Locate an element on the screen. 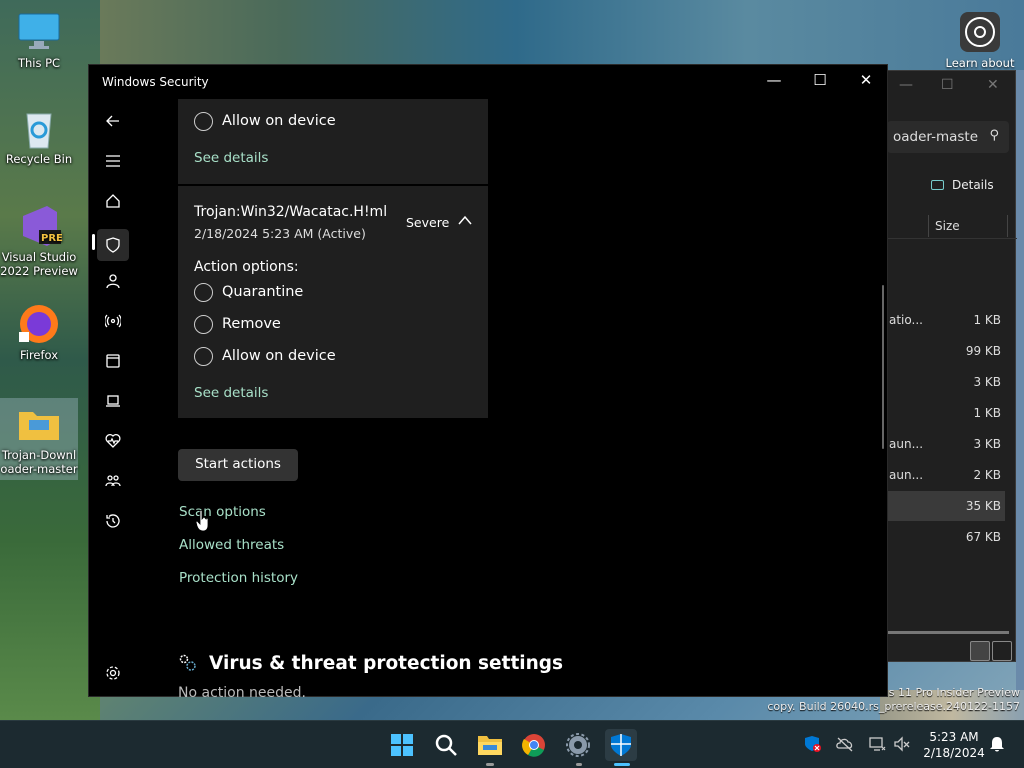  file-row: 1 KB is located at coordinates (949, 413).